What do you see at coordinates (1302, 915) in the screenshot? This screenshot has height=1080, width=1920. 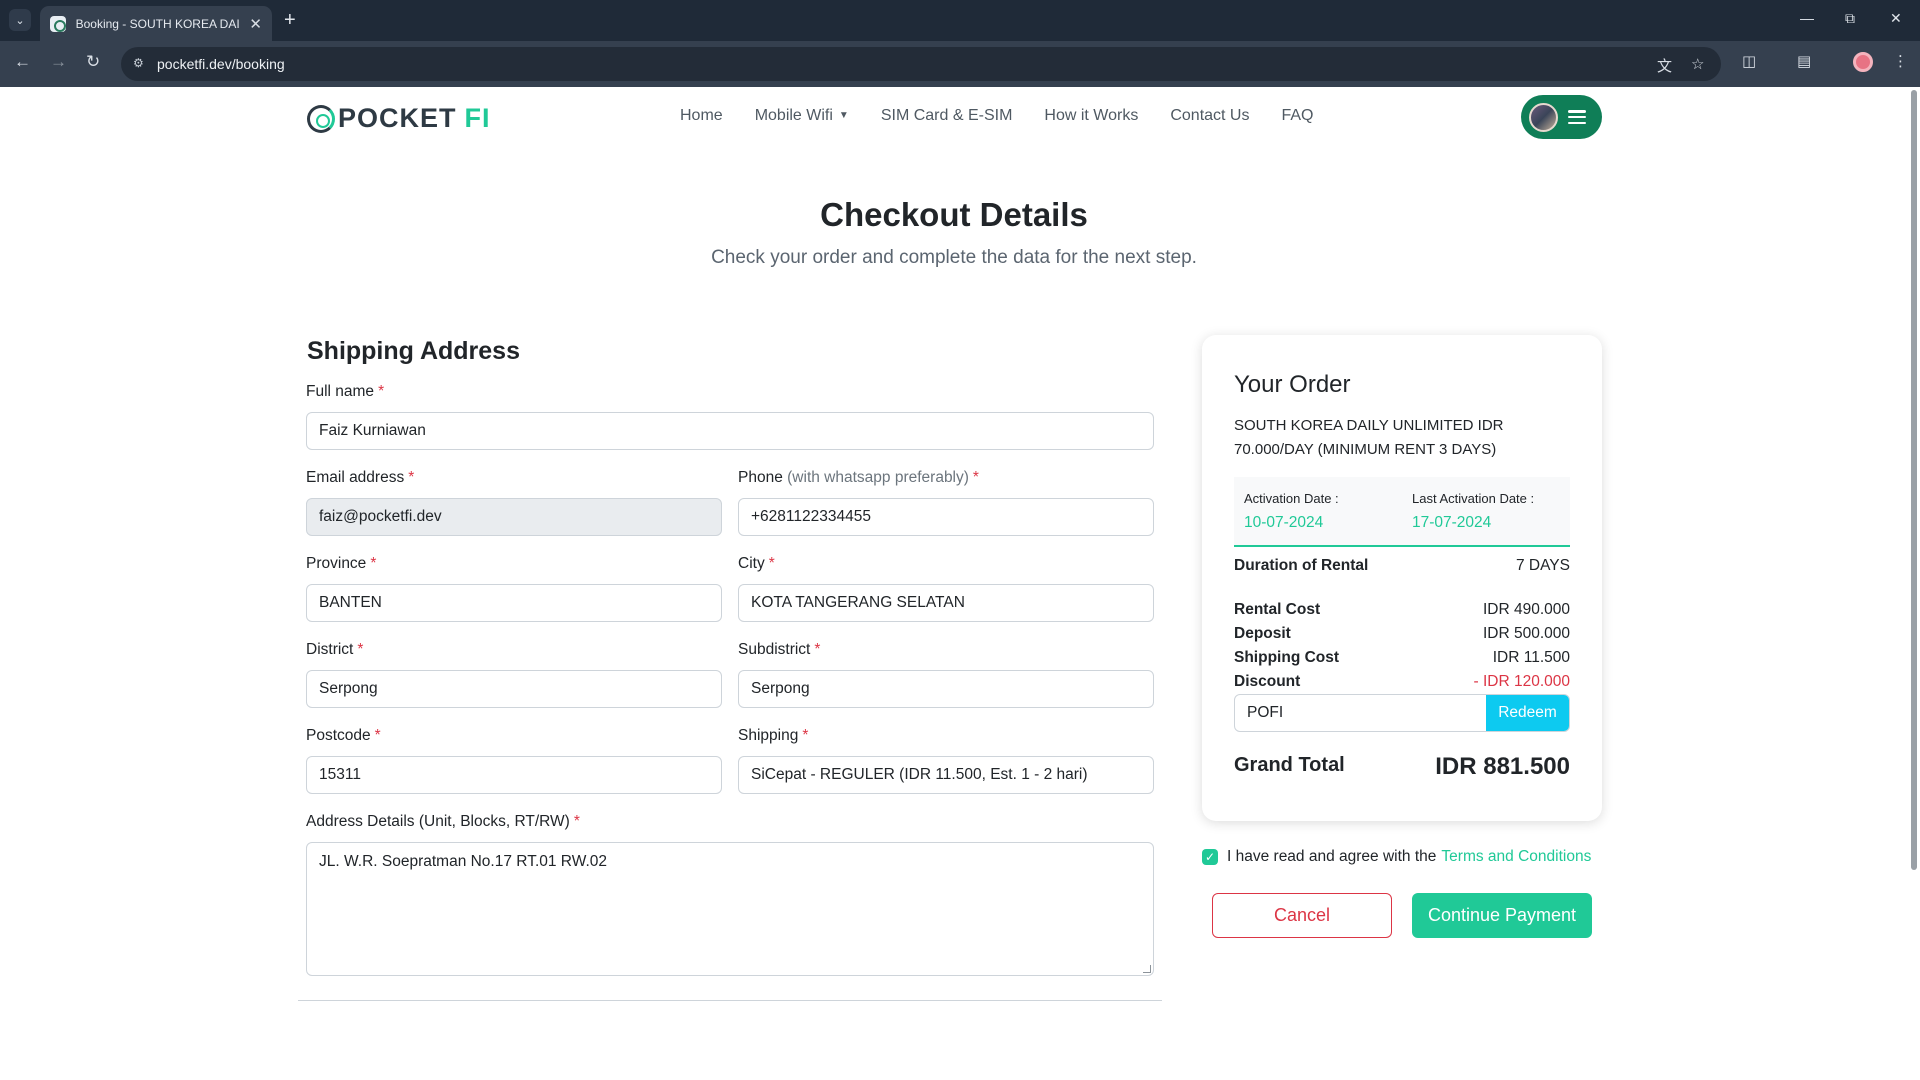 I see `cancel-button: Cancel` at bounding box center [1302, 915].